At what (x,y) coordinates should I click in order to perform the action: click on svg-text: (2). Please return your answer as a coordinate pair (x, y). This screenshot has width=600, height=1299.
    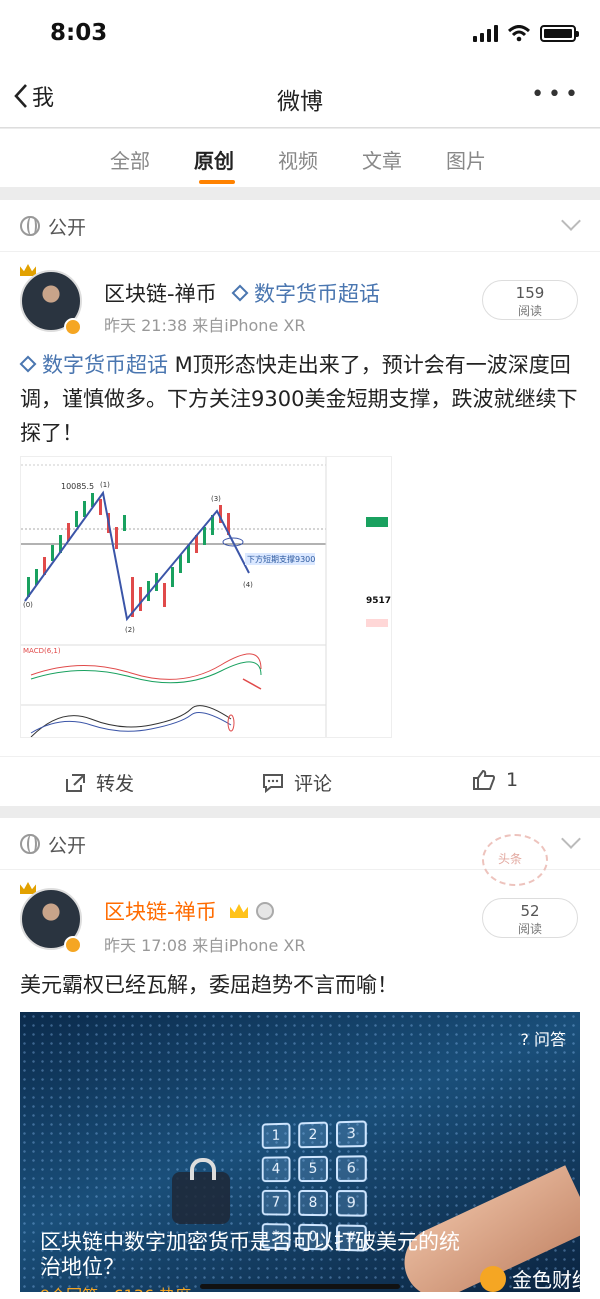
    Looking at the image, I should click on (130, 630).